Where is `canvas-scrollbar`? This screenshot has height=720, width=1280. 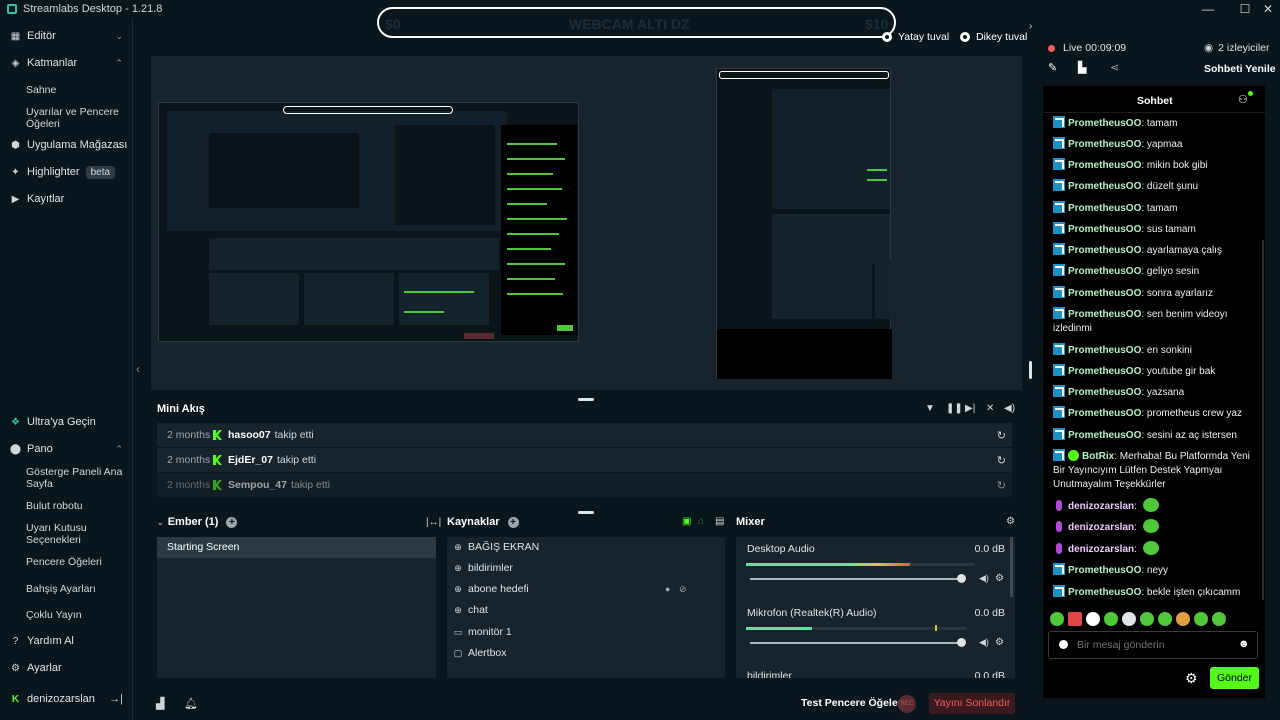
canvas-scrollbar is located at coordinates (1030, 370).